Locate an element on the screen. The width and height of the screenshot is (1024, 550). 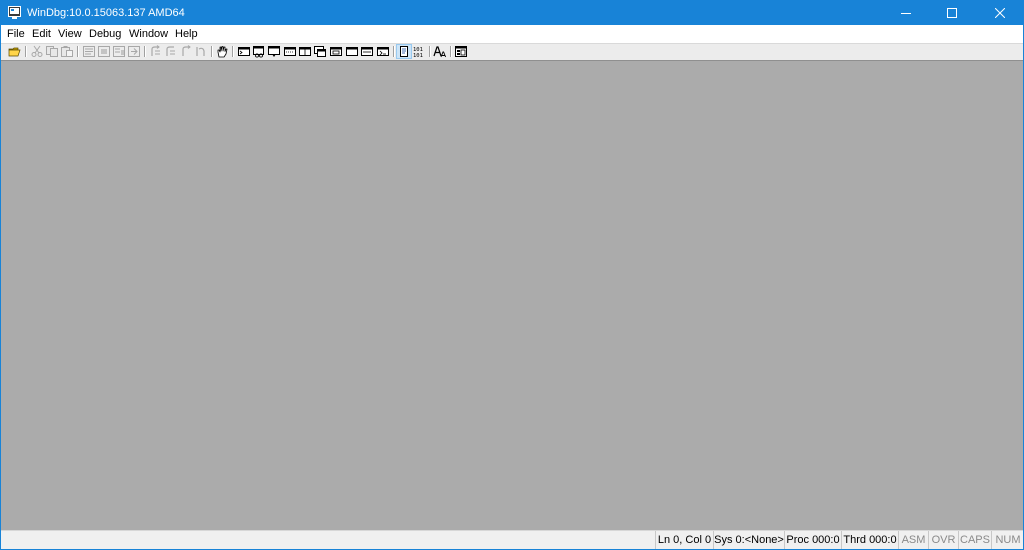
locals-window-button is located at coordinates (274, 51).